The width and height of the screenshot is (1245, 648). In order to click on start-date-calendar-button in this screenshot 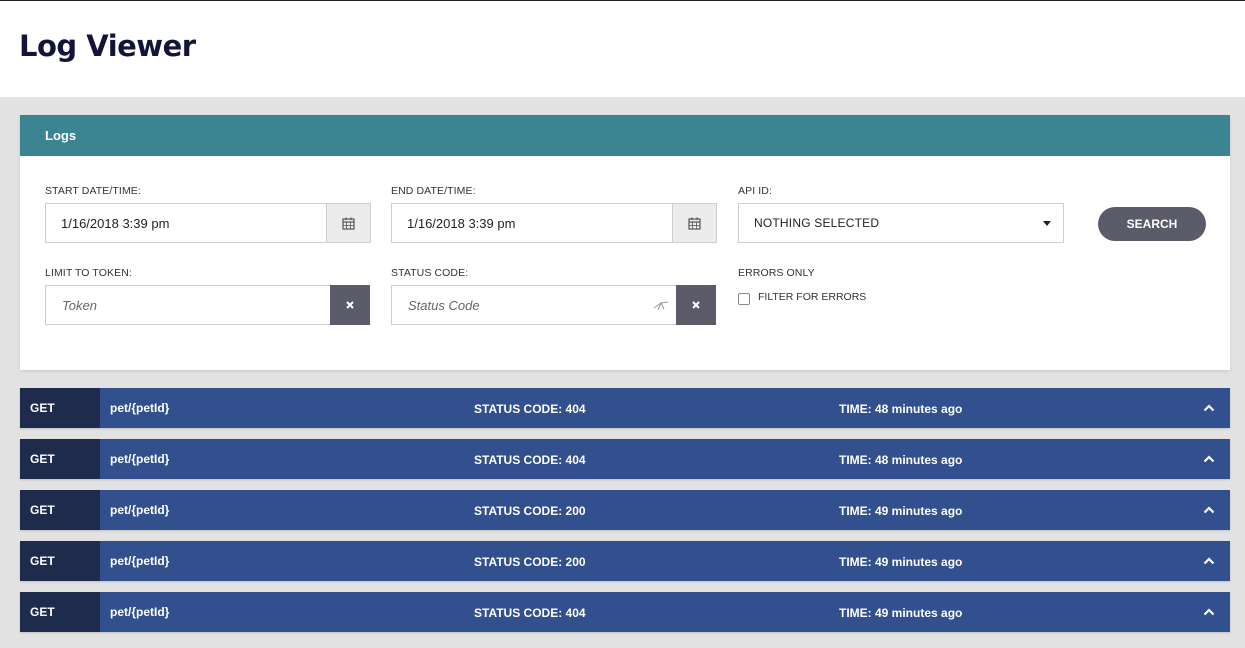, I will do `click(348, 223)`.